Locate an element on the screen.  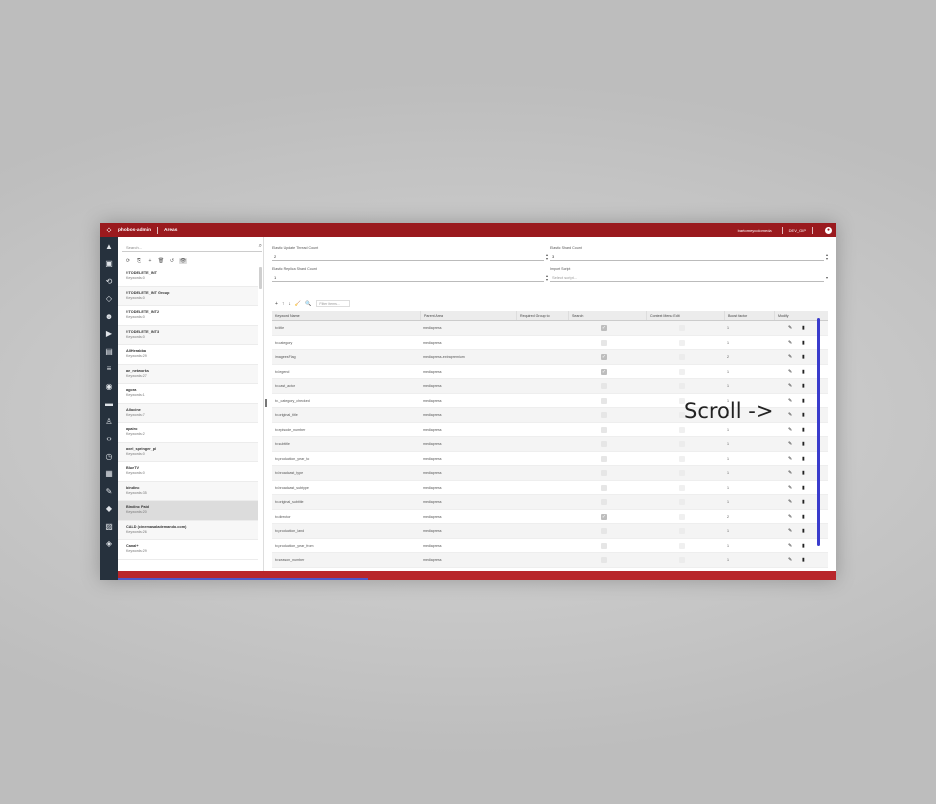
camera-icon: ◉ is located at coordinates (109, 386).